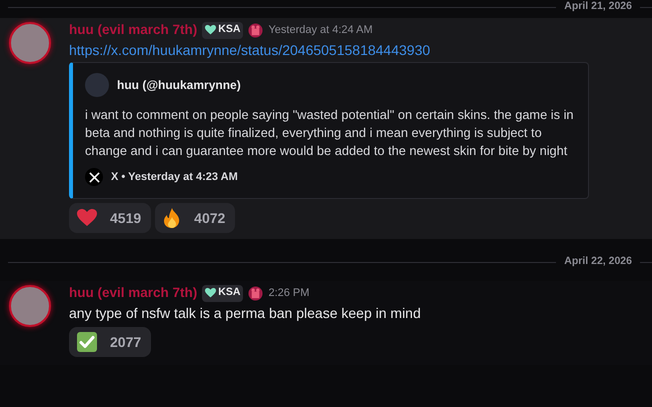  I want to click on embed-author: huu (@huukamrynne), so click(179, 85).